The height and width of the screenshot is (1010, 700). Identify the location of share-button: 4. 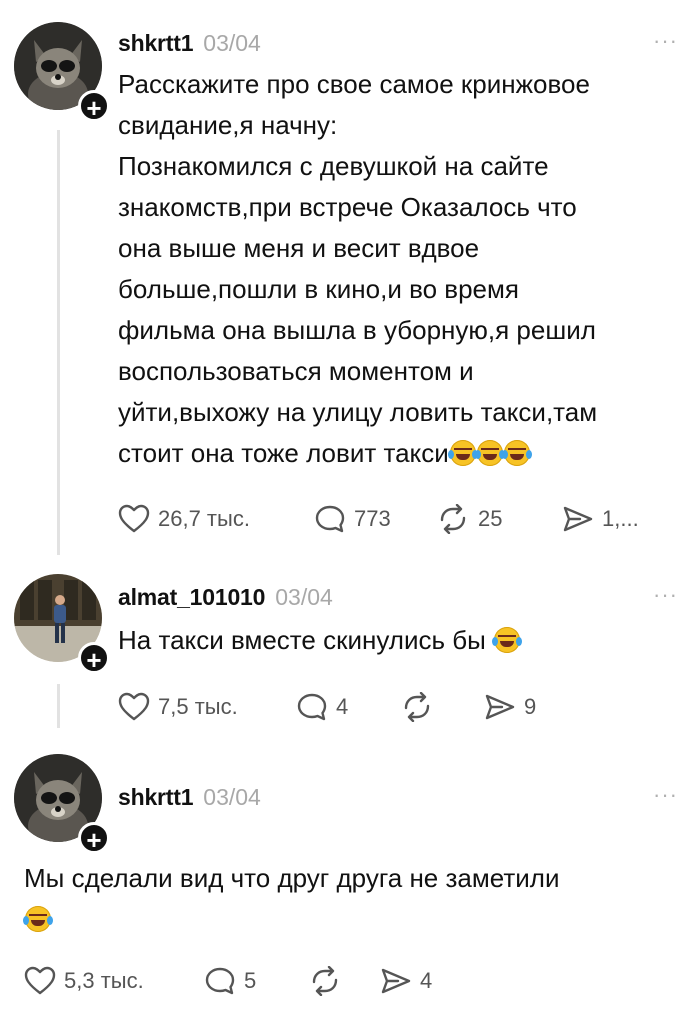
(406, 981).